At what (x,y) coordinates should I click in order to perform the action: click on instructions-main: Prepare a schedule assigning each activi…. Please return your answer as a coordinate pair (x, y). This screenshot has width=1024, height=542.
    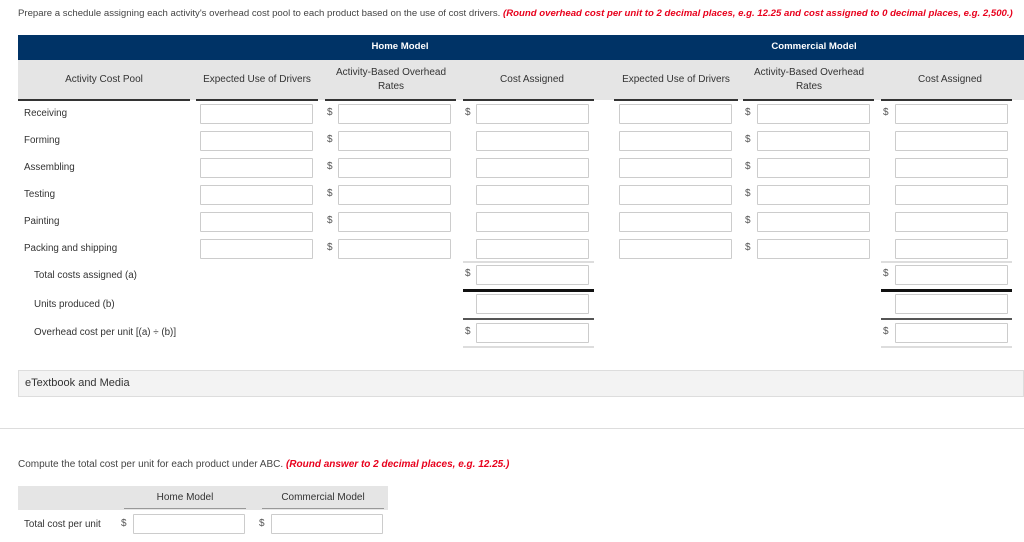
    Looking at the image, I should click on (259, 13).